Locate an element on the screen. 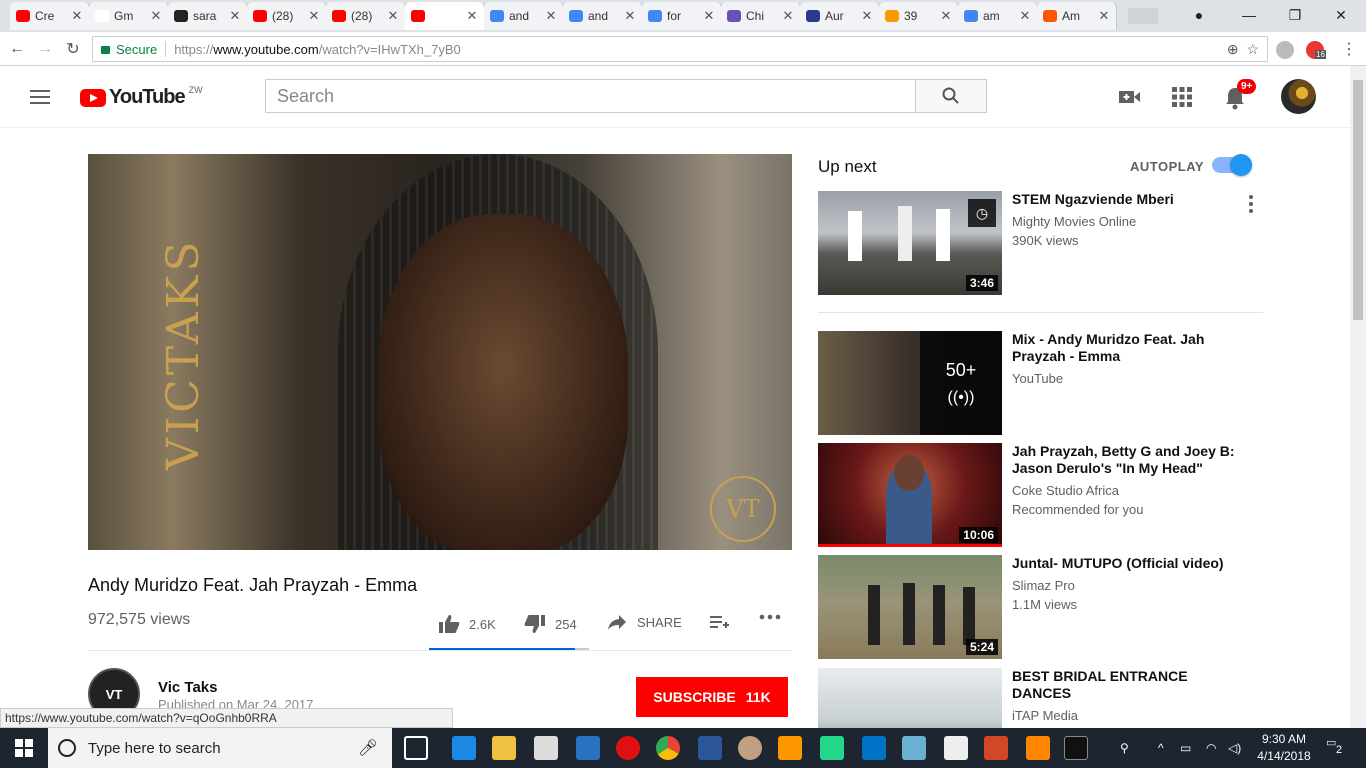 This screenshot has height=768, width=1366. extension-icon is located at coordinates (1285, 50).